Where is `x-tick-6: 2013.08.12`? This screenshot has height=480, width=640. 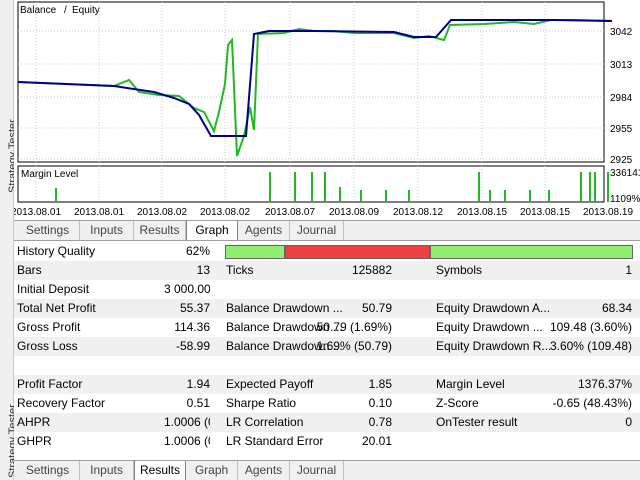
x-tick-6: 2013.08.12 is located at coordinates (418, 212).